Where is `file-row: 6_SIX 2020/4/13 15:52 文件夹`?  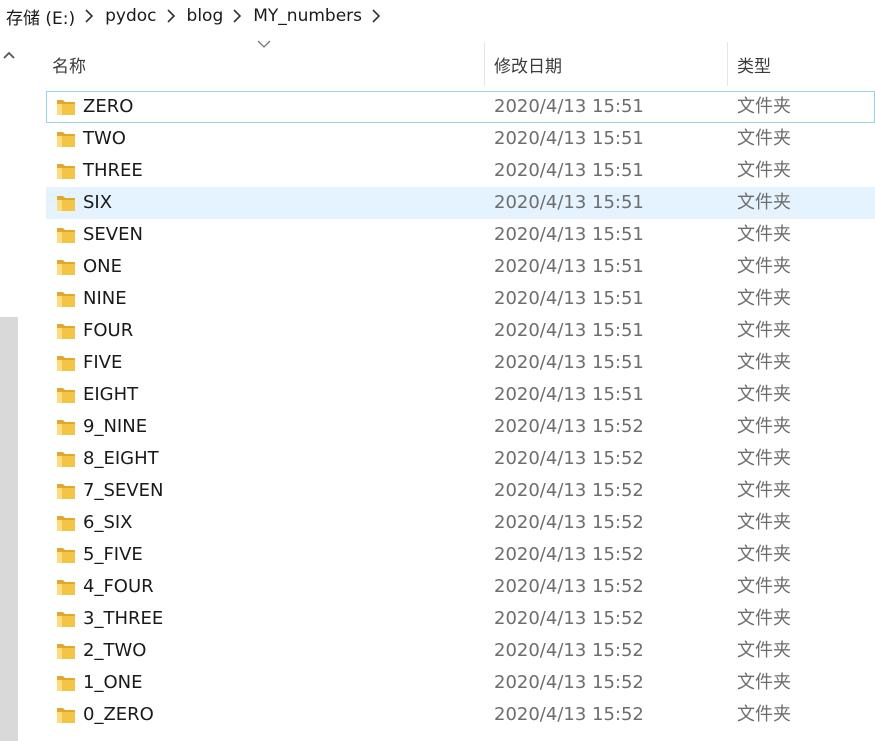 file-row: 6_SIX 2020/4/13 15:52 文件夹 is located at coordinates (460, 523).